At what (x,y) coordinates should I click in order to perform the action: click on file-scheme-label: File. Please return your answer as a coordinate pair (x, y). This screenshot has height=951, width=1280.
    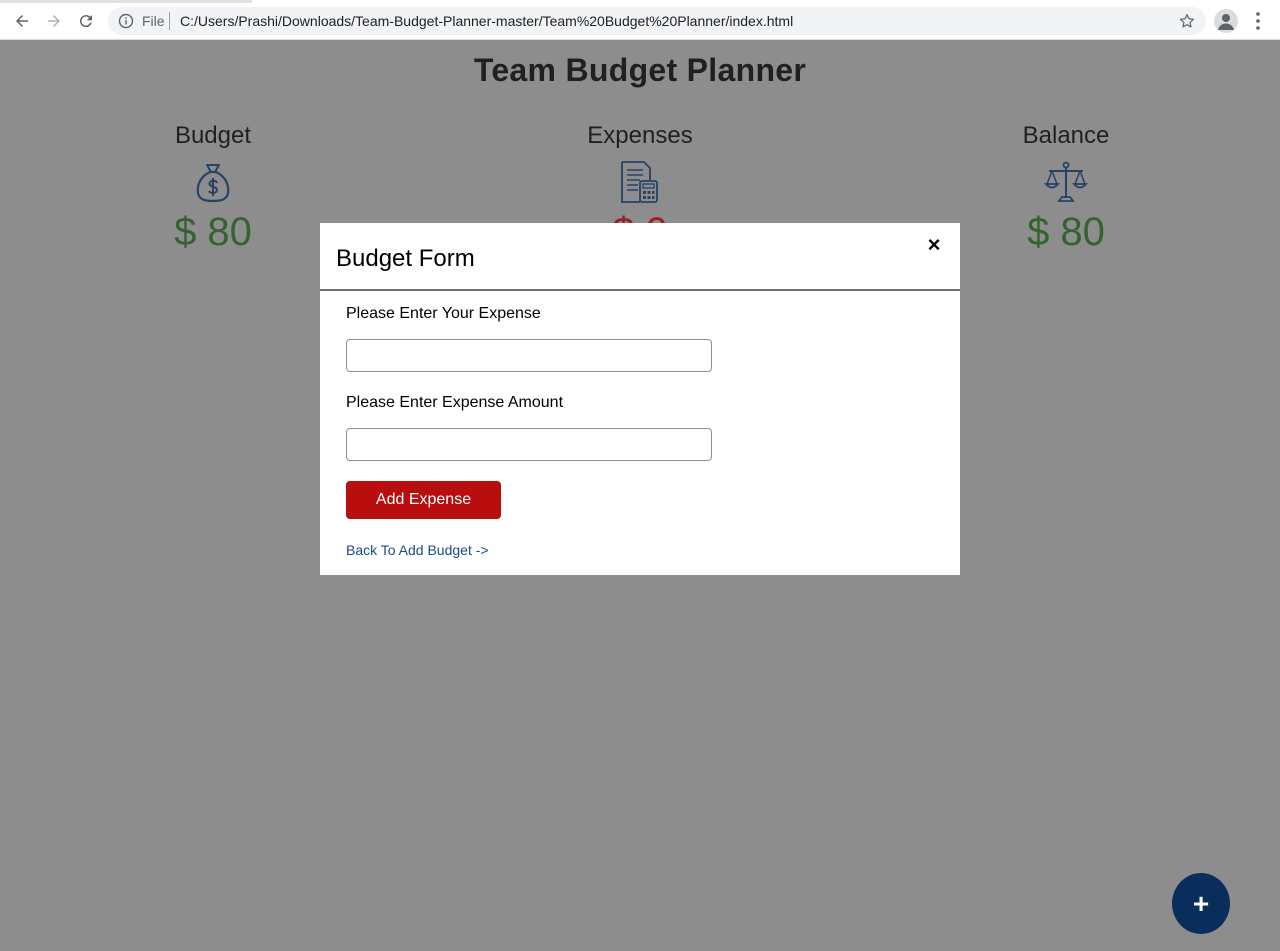
    Looking at the image, I should click on (153, 21).